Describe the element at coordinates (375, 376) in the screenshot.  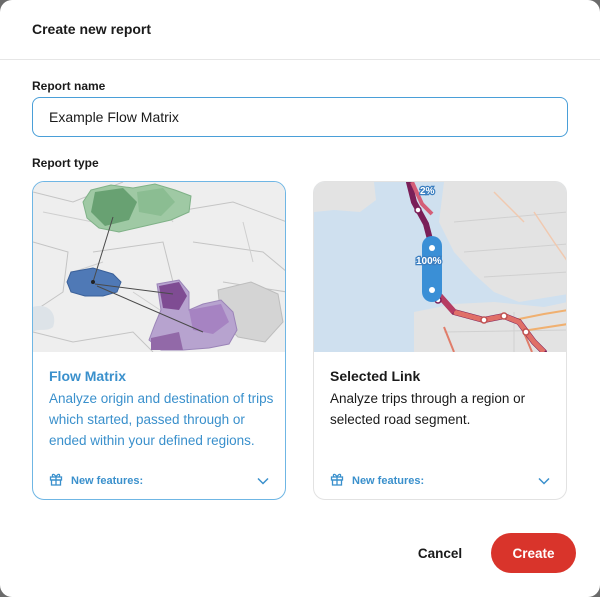
I see `selected-link-title: Selected Link` at that location.